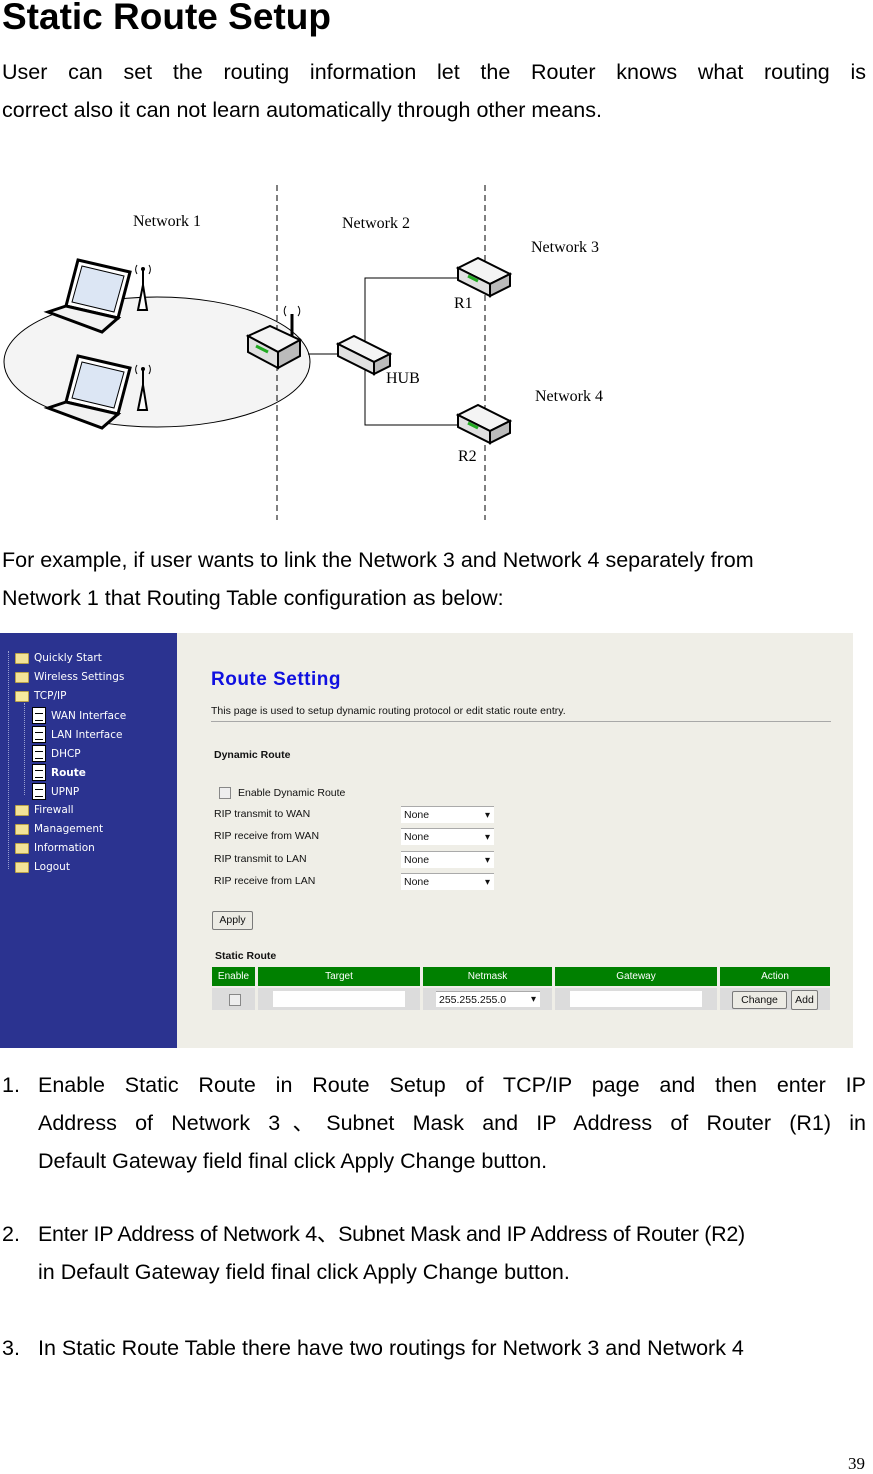 The height and width of the screenshot is (1474, 873). I want to click on sidebar-item-tcp-ip: TCP/IP, so click(40, 696).